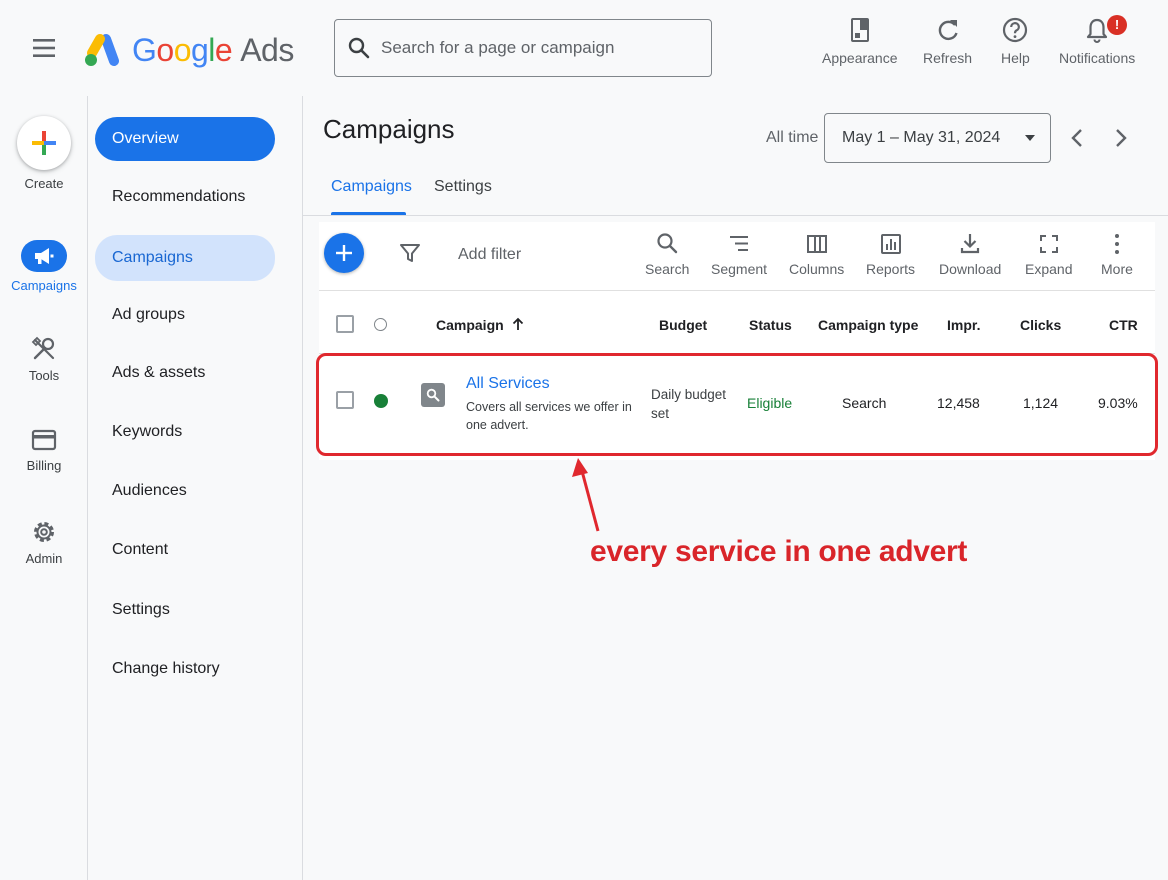  Describe the element at coordinates (683, 325) in the screenshot. I see `column-header-budget: Budget` at that location.